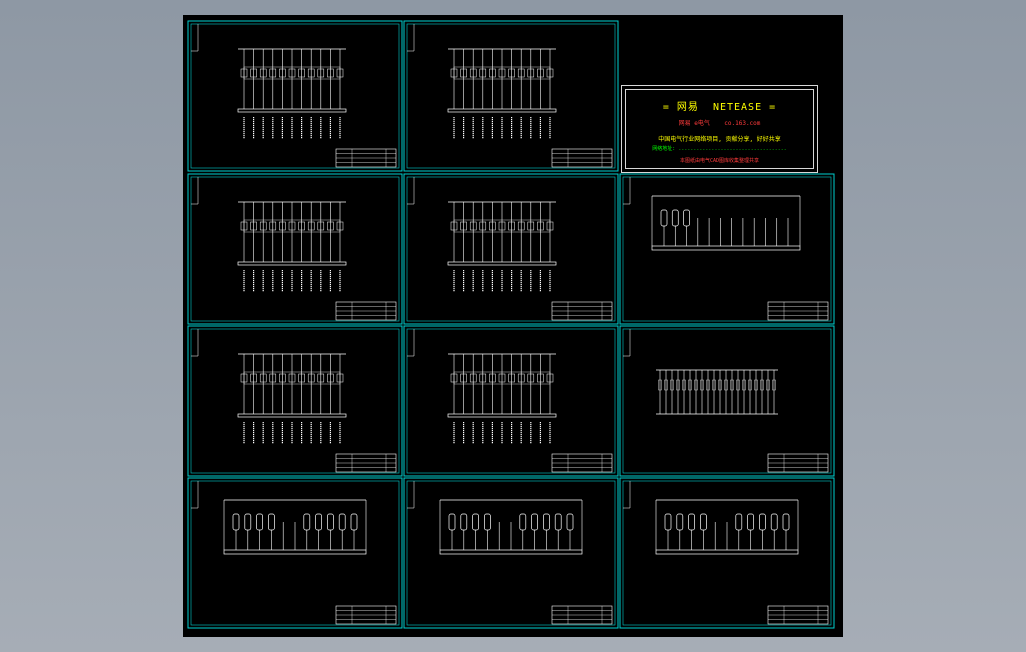 The image size is (1026, 652). Describe the element at coordinates (719, 107) in the screenshot. I see `banner-title: = 网易 NETEASE =` at that location.